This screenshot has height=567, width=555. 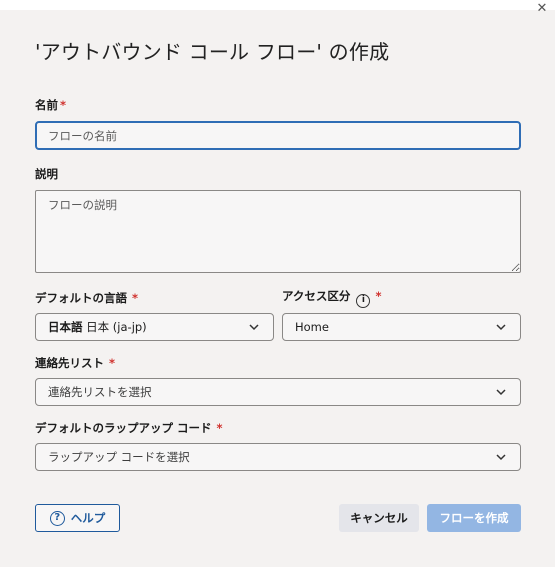 I want to click on default-language-label-text: デフォルトの言語, so click(x=81, y=298).